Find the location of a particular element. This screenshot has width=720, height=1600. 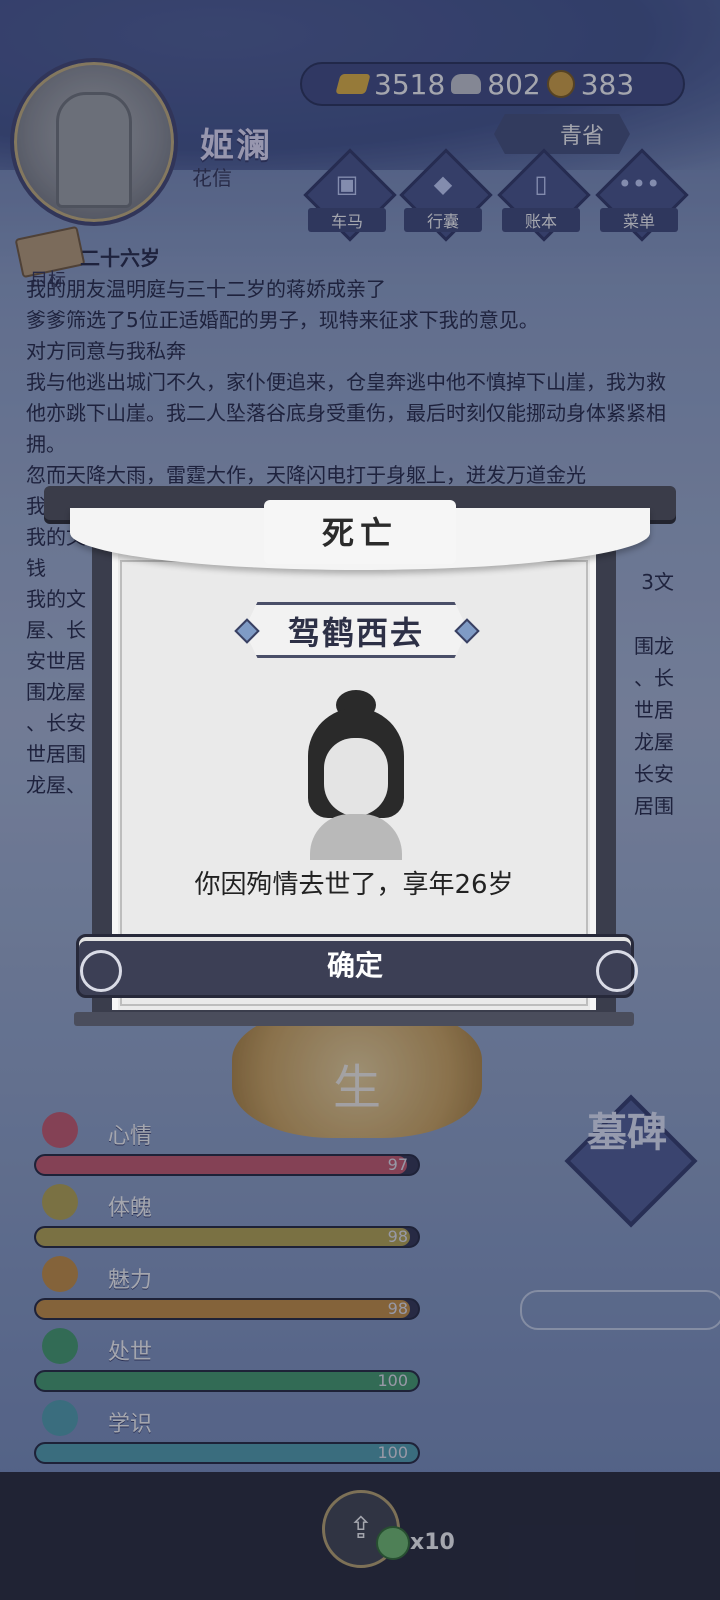

dialog-subtitle: 驾鹤西去 is located at coordinates (355, 633).